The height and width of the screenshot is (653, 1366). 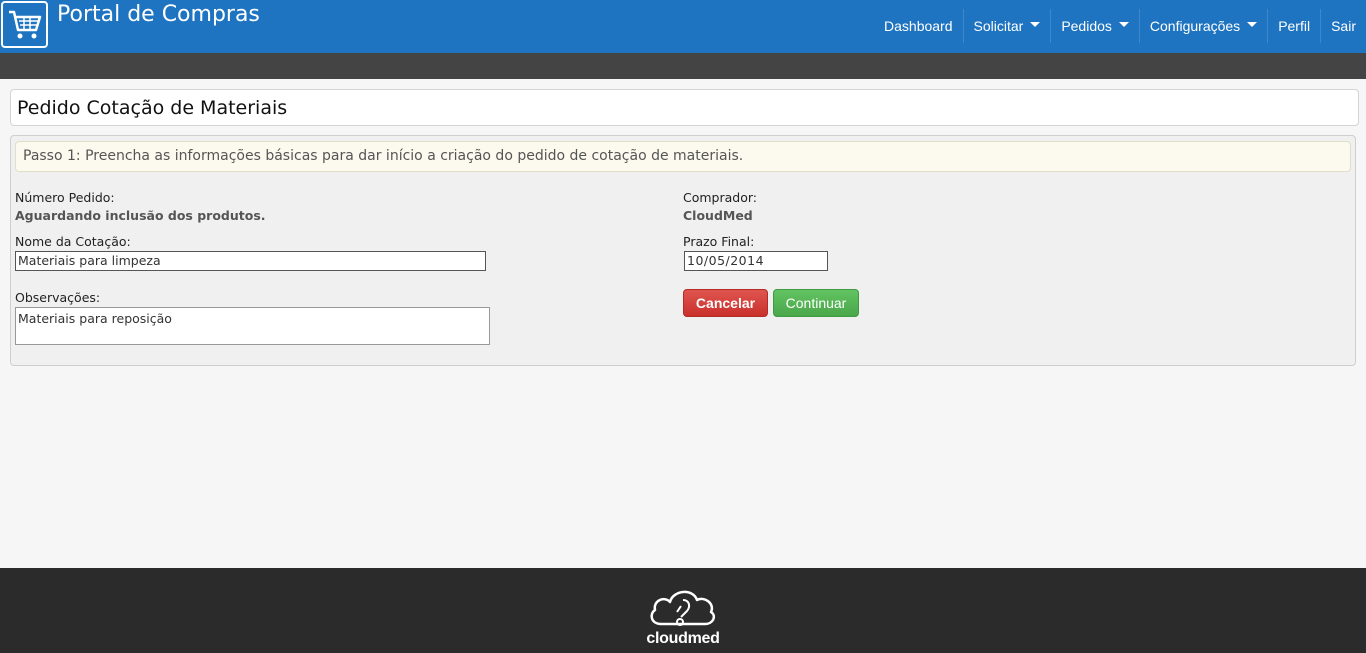 I want to click on nav-perfil: Perfil, so click(x=1293, y=26).